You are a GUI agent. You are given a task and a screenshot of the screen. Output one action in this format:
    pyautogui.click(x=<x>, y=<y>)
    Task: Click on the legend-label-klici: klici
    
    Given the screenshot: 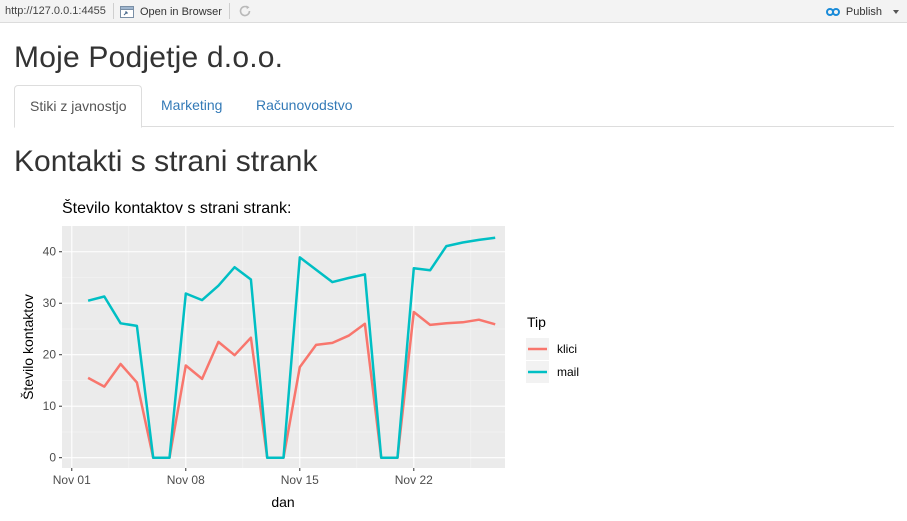 What is the action you would take?
    pyautogui.click(x=567, y=349)
    